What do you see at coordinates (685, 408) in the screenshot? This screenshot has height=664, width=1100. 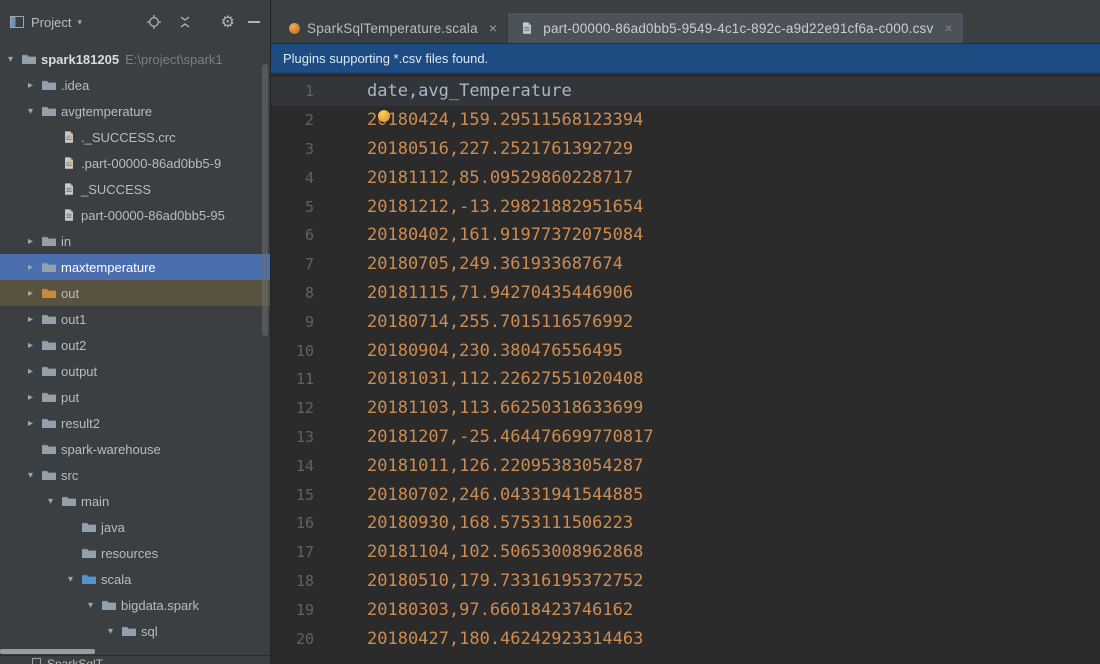 I see `editor-line: 12 20181103,113.66250318633699` at bounding box center [685, 408].